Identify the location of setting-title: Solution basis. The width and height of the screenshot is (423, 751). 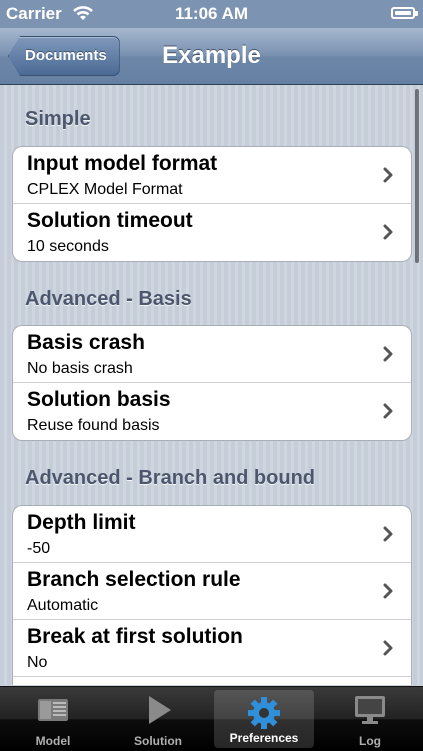
(99, 399).